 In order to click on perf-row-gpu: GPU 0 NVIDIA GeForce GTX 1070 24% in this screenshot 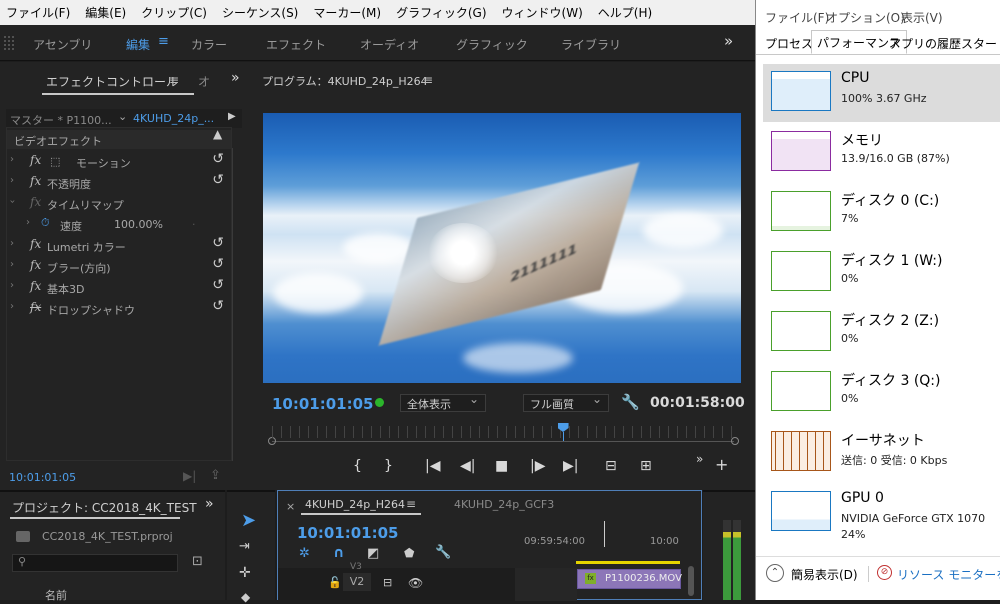, I will do `click(881, 513)`.